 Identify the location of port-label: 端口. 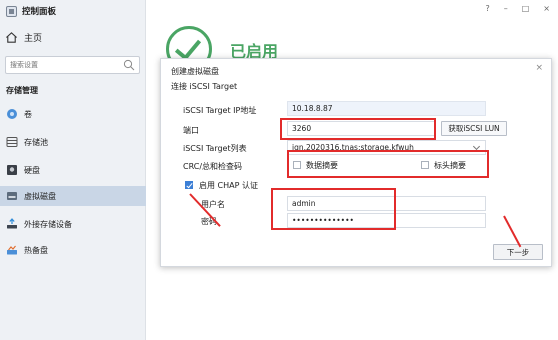
(191, 130).